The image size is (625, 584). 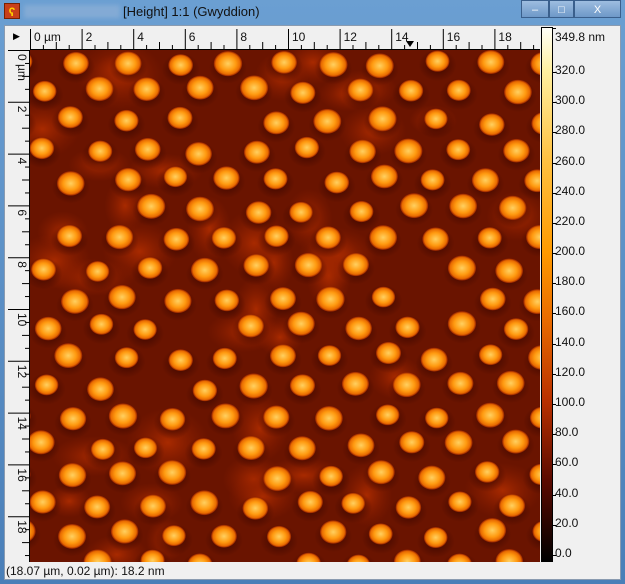 I want to click on cursor-marker-icon, so click(x=410, y=44).